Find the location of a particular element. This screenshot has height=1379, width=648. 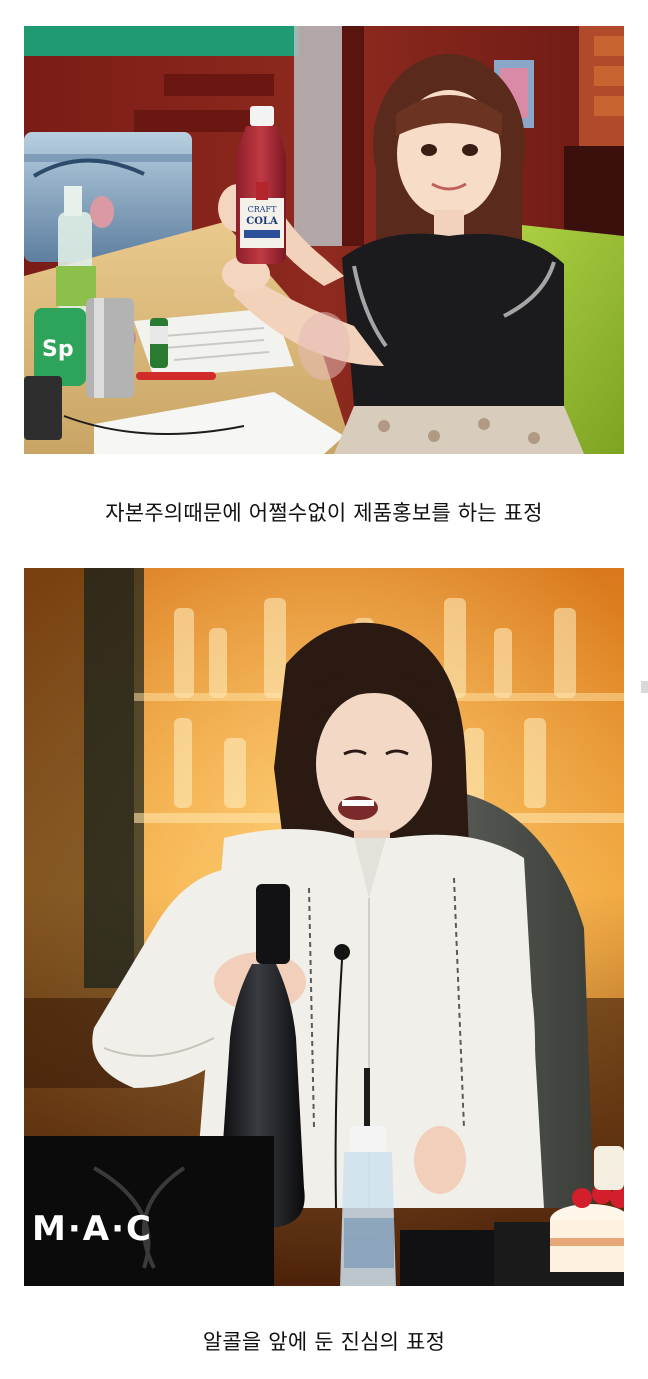

svg-text: M·A·C is located at coordinates (92, 1229).